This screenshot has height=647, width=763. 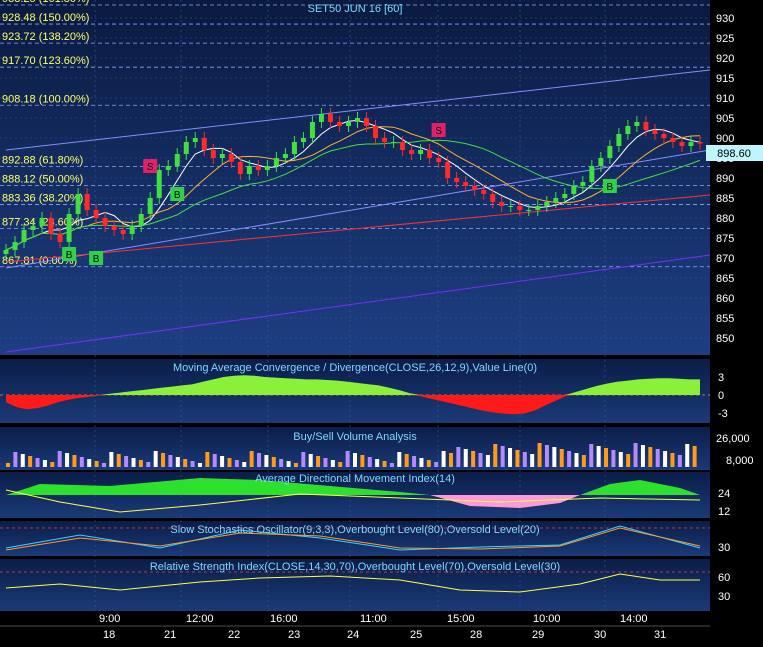 I want to click on price-y-tick: 930, so click(x=725, y=19).